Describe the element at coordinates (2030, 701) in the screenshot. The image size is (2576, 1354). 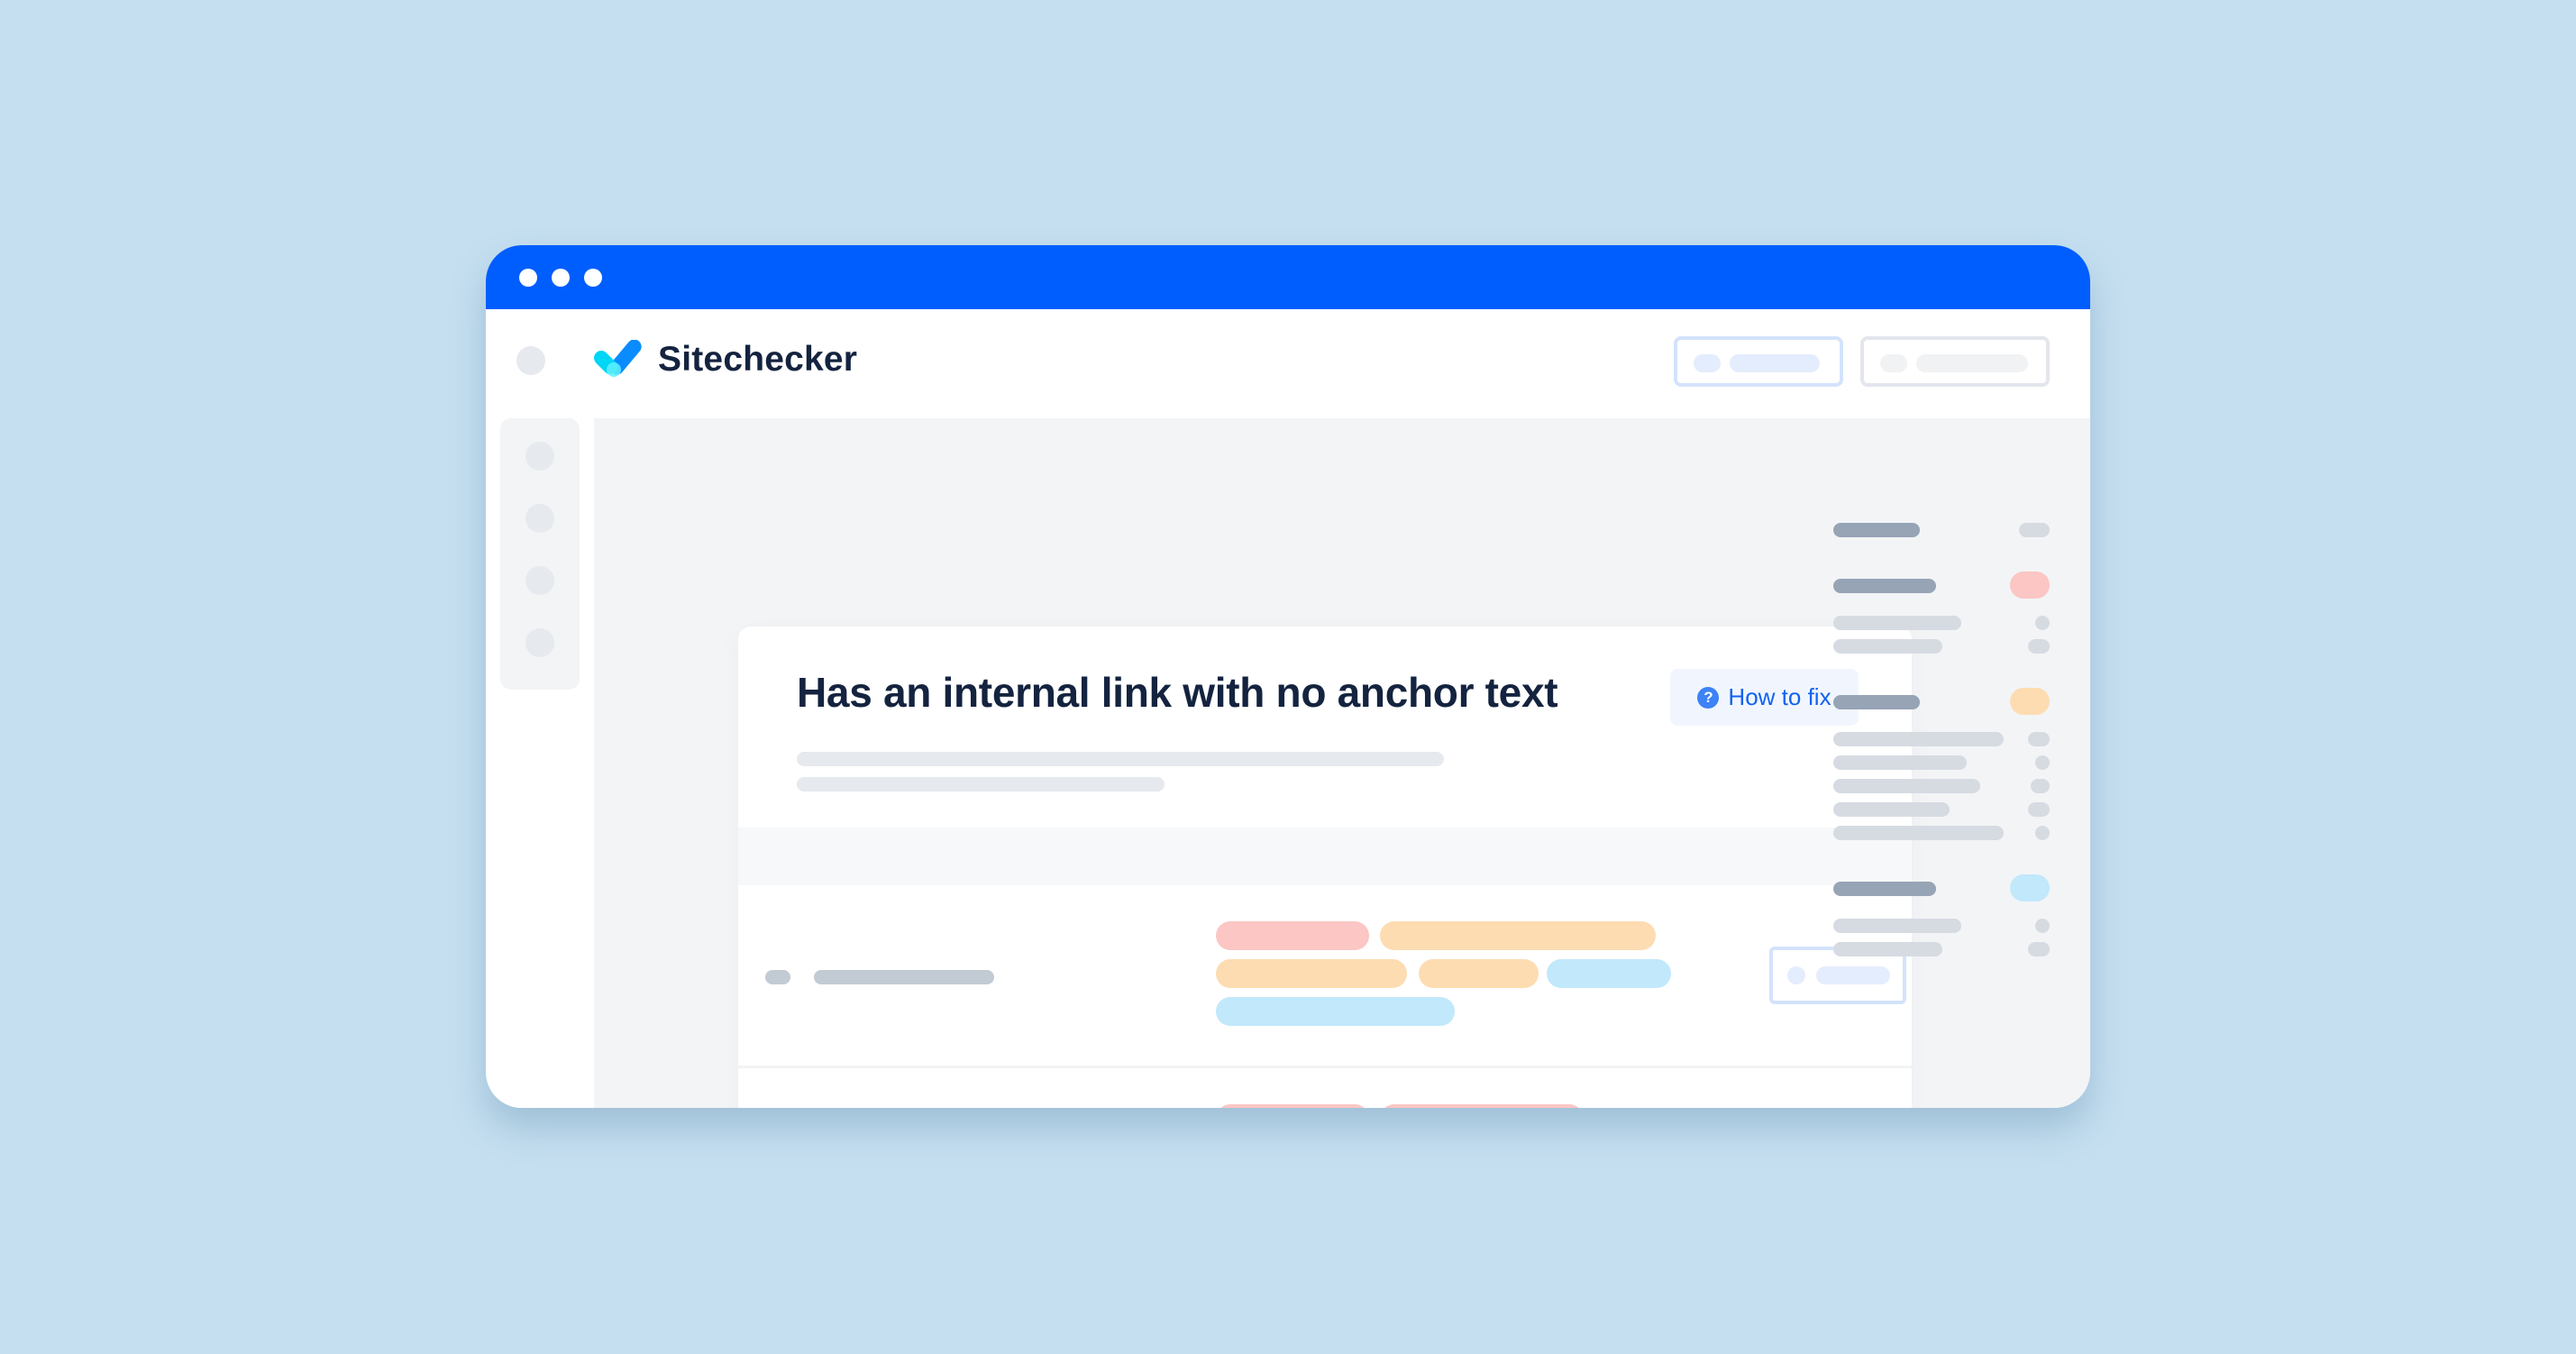
I see `warning-badge` at that location.